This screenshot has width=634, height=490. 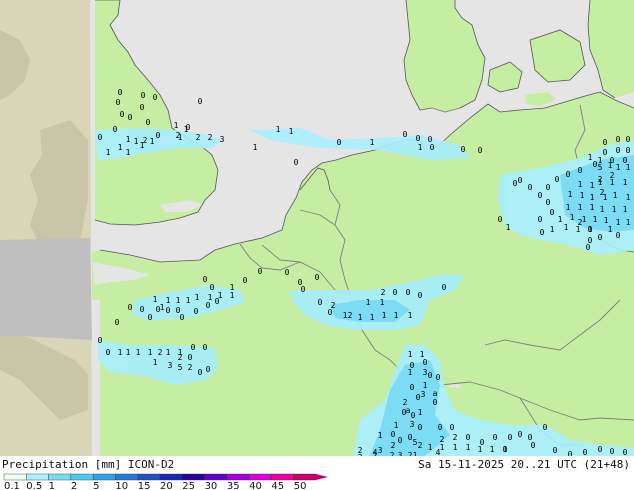 I want to click on outside-sea, so click(x=46, y=289).